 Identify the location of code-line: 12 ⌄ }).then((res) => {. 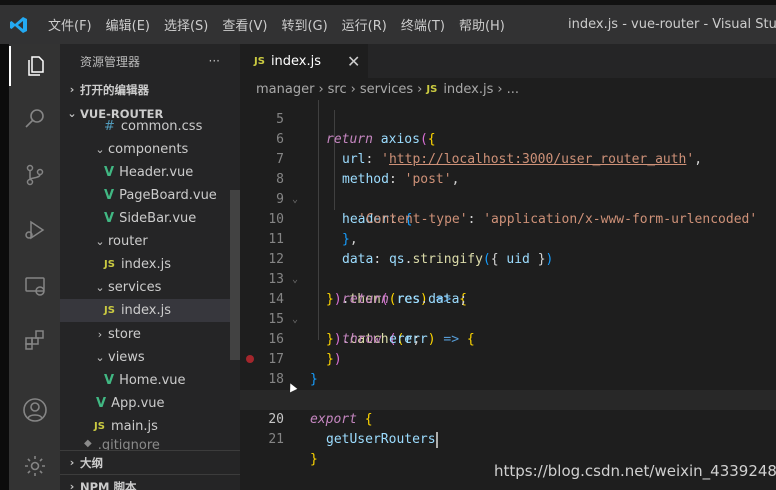
(508, 268).